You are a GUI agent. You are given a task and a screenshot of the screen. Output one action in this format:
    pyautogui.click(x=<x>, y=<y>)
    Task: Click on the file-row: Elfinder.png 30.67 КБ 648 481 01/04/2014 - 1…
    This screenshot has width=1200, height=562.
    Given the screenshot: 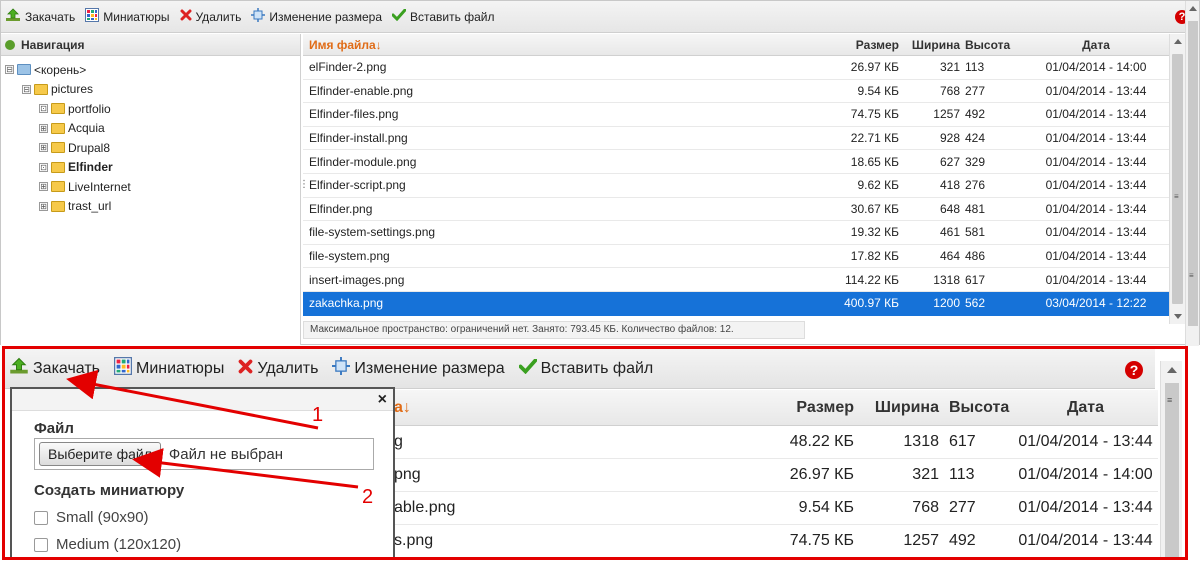 What is the action you would take?
    pyautogui.click(x=736, y=210)
    